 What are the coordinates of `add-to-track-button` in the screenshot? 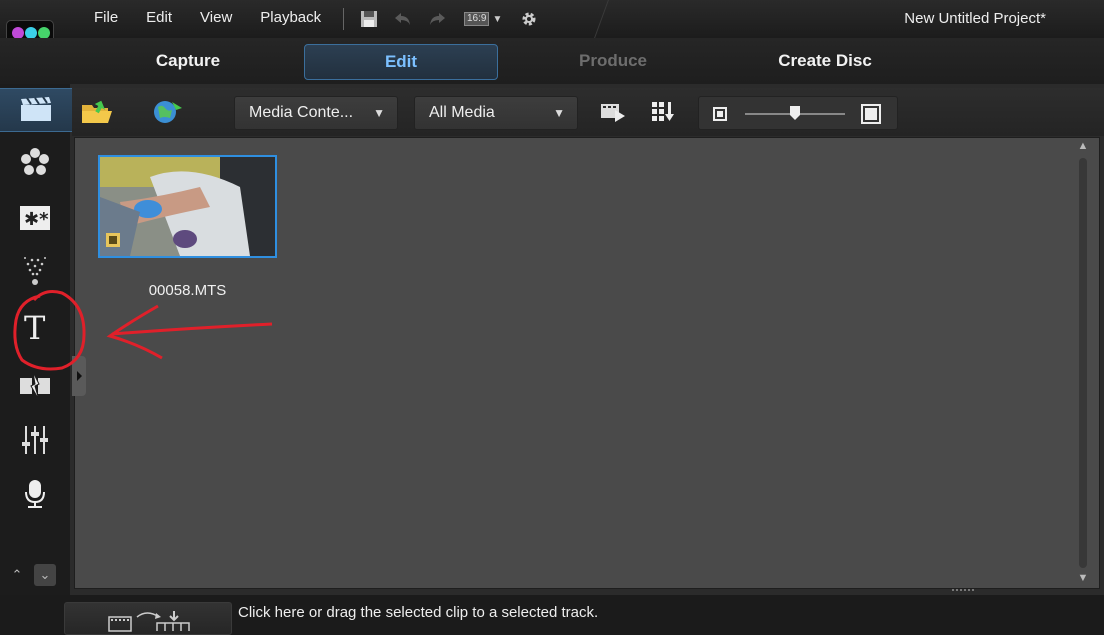 It's located at (613, 112).